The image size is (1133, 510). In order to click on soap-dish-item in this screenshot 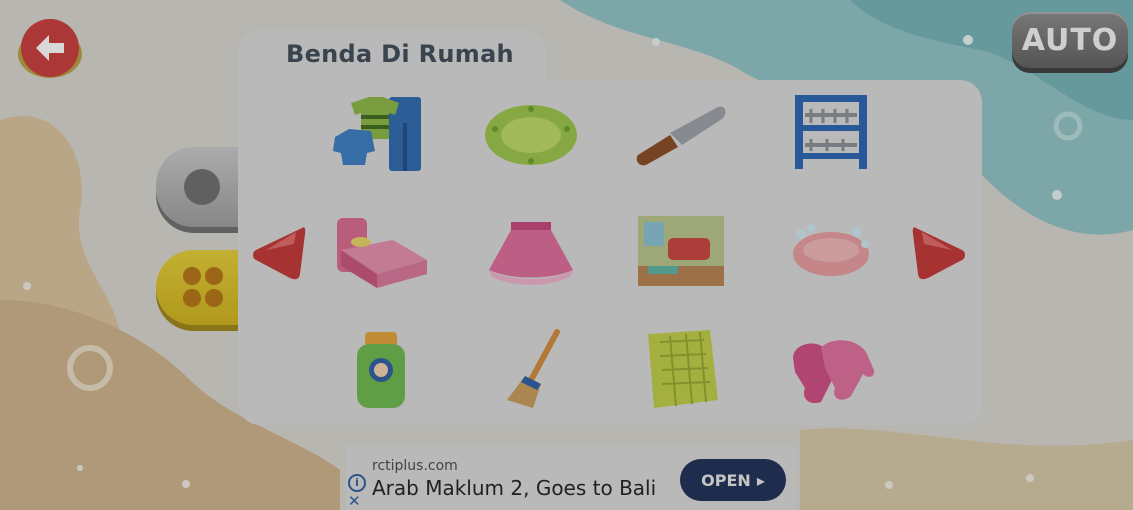, I will do `click(831, 251)`.